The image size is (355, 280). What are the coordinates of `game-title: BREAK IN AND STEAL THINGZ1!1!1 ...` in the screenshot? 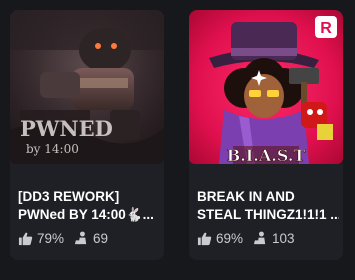 It's located at (268, 206).